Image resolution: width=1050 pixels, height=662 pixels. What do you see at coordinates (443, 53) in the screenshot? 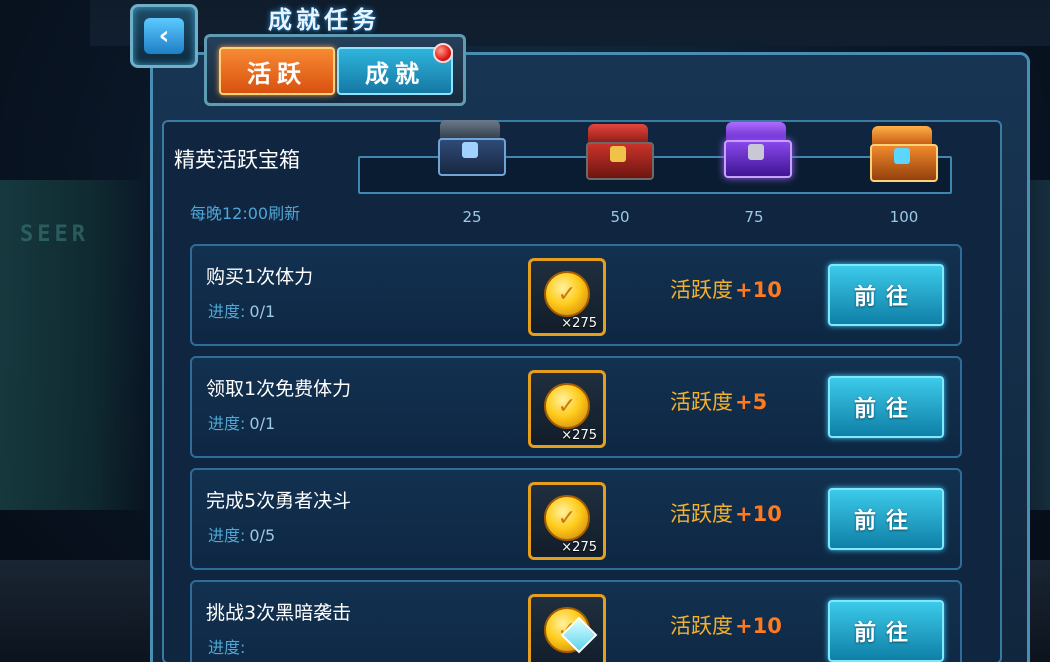
I see `notification-dot-icon` at bounding box center [443, 53].